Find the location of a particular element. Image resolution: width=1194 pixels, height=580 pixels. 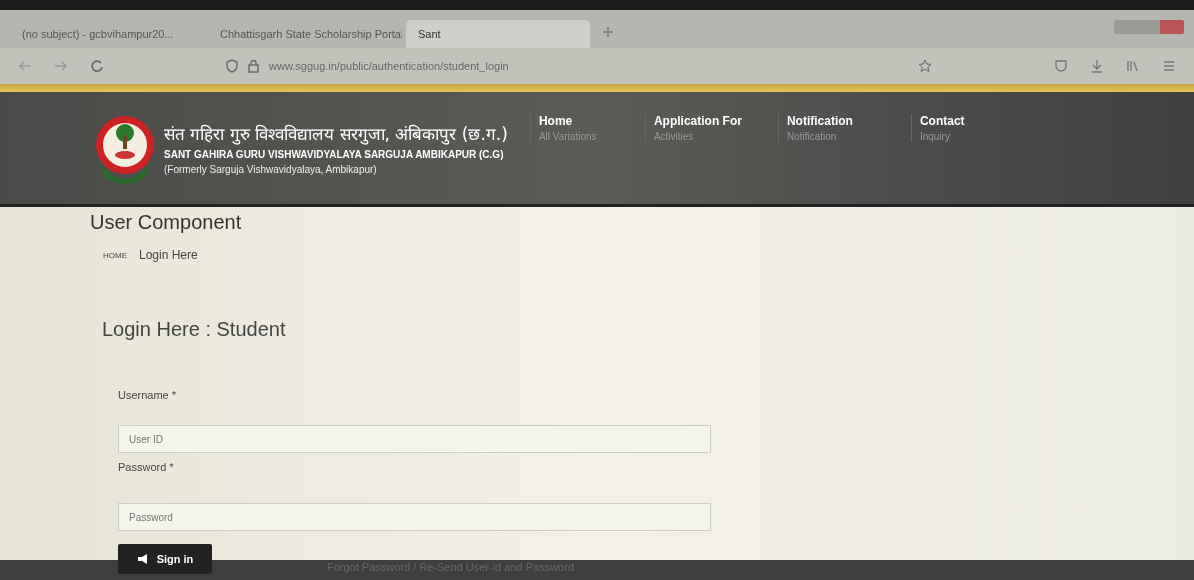

speaker-icon is located at coordinates (142, 559).